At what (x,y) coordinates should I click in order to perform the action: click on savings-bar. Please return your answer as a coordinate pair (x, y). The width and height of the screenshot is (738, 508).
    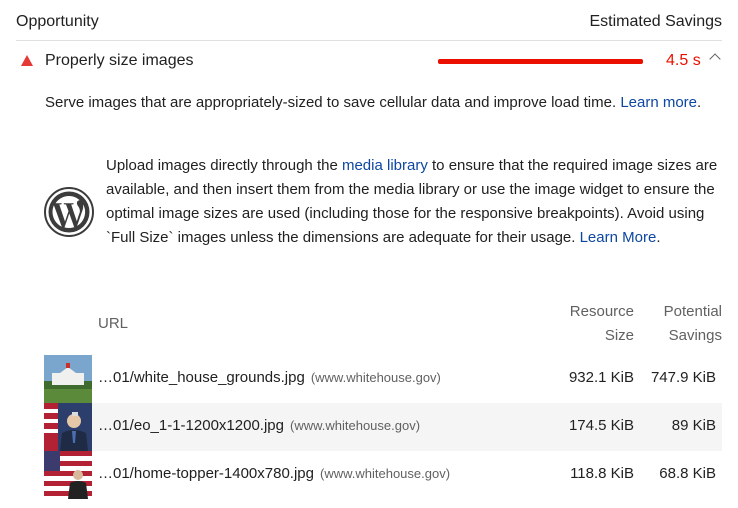
    Looking at the image, I should click on (540, 61).